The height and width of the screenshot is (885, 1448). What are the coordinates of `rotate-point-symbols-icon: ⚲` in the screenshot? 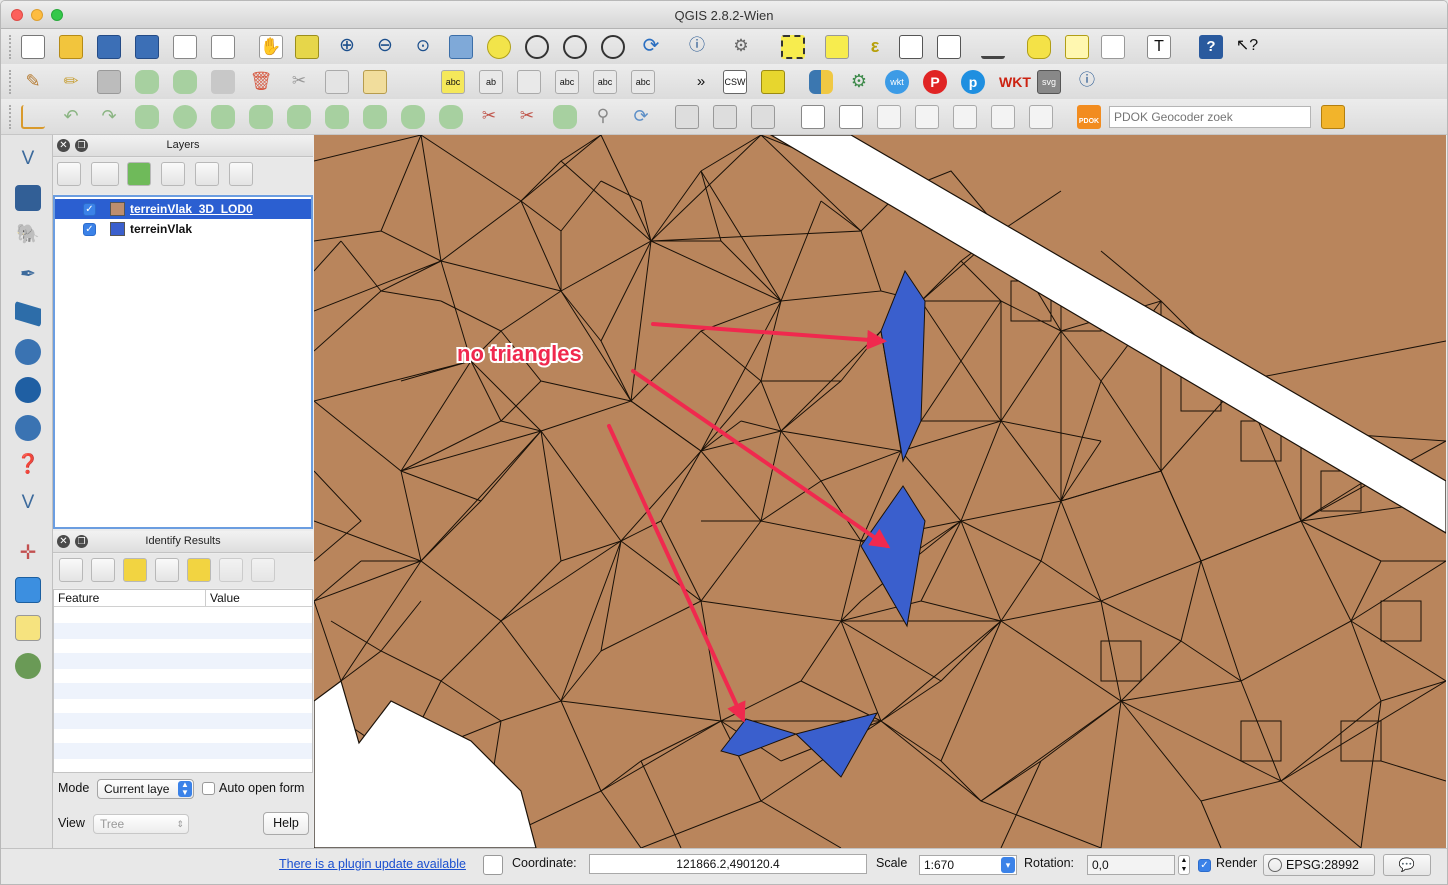 It's located at (603, 117).